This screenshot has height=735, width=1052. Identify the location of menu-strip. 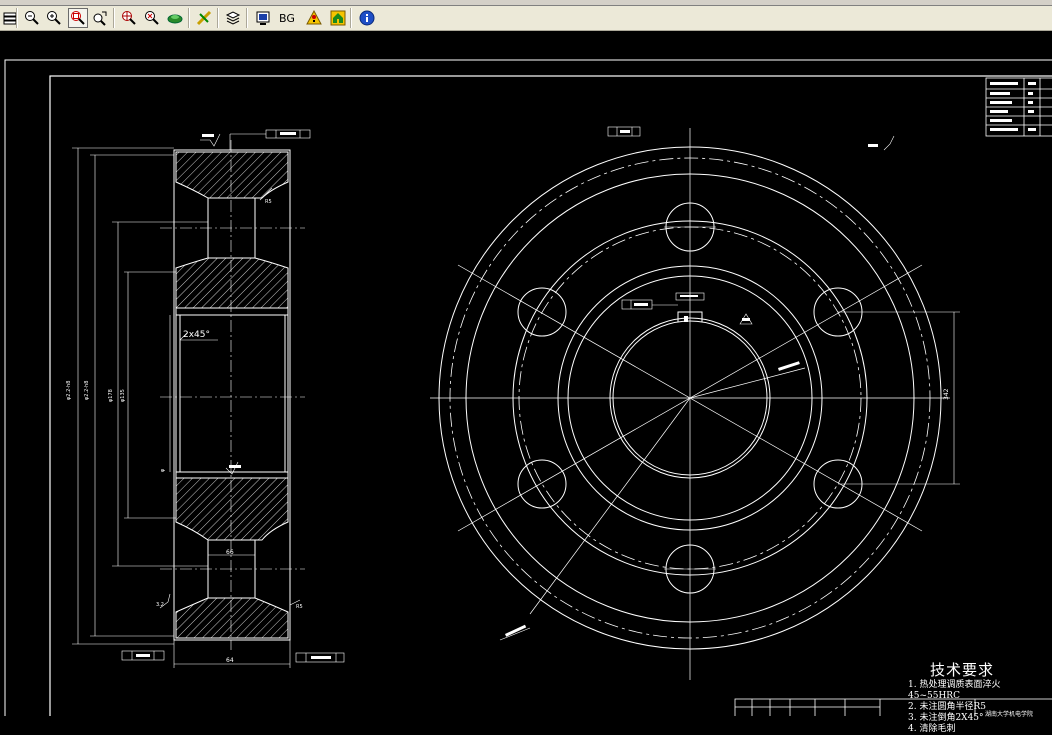
(526, 3).